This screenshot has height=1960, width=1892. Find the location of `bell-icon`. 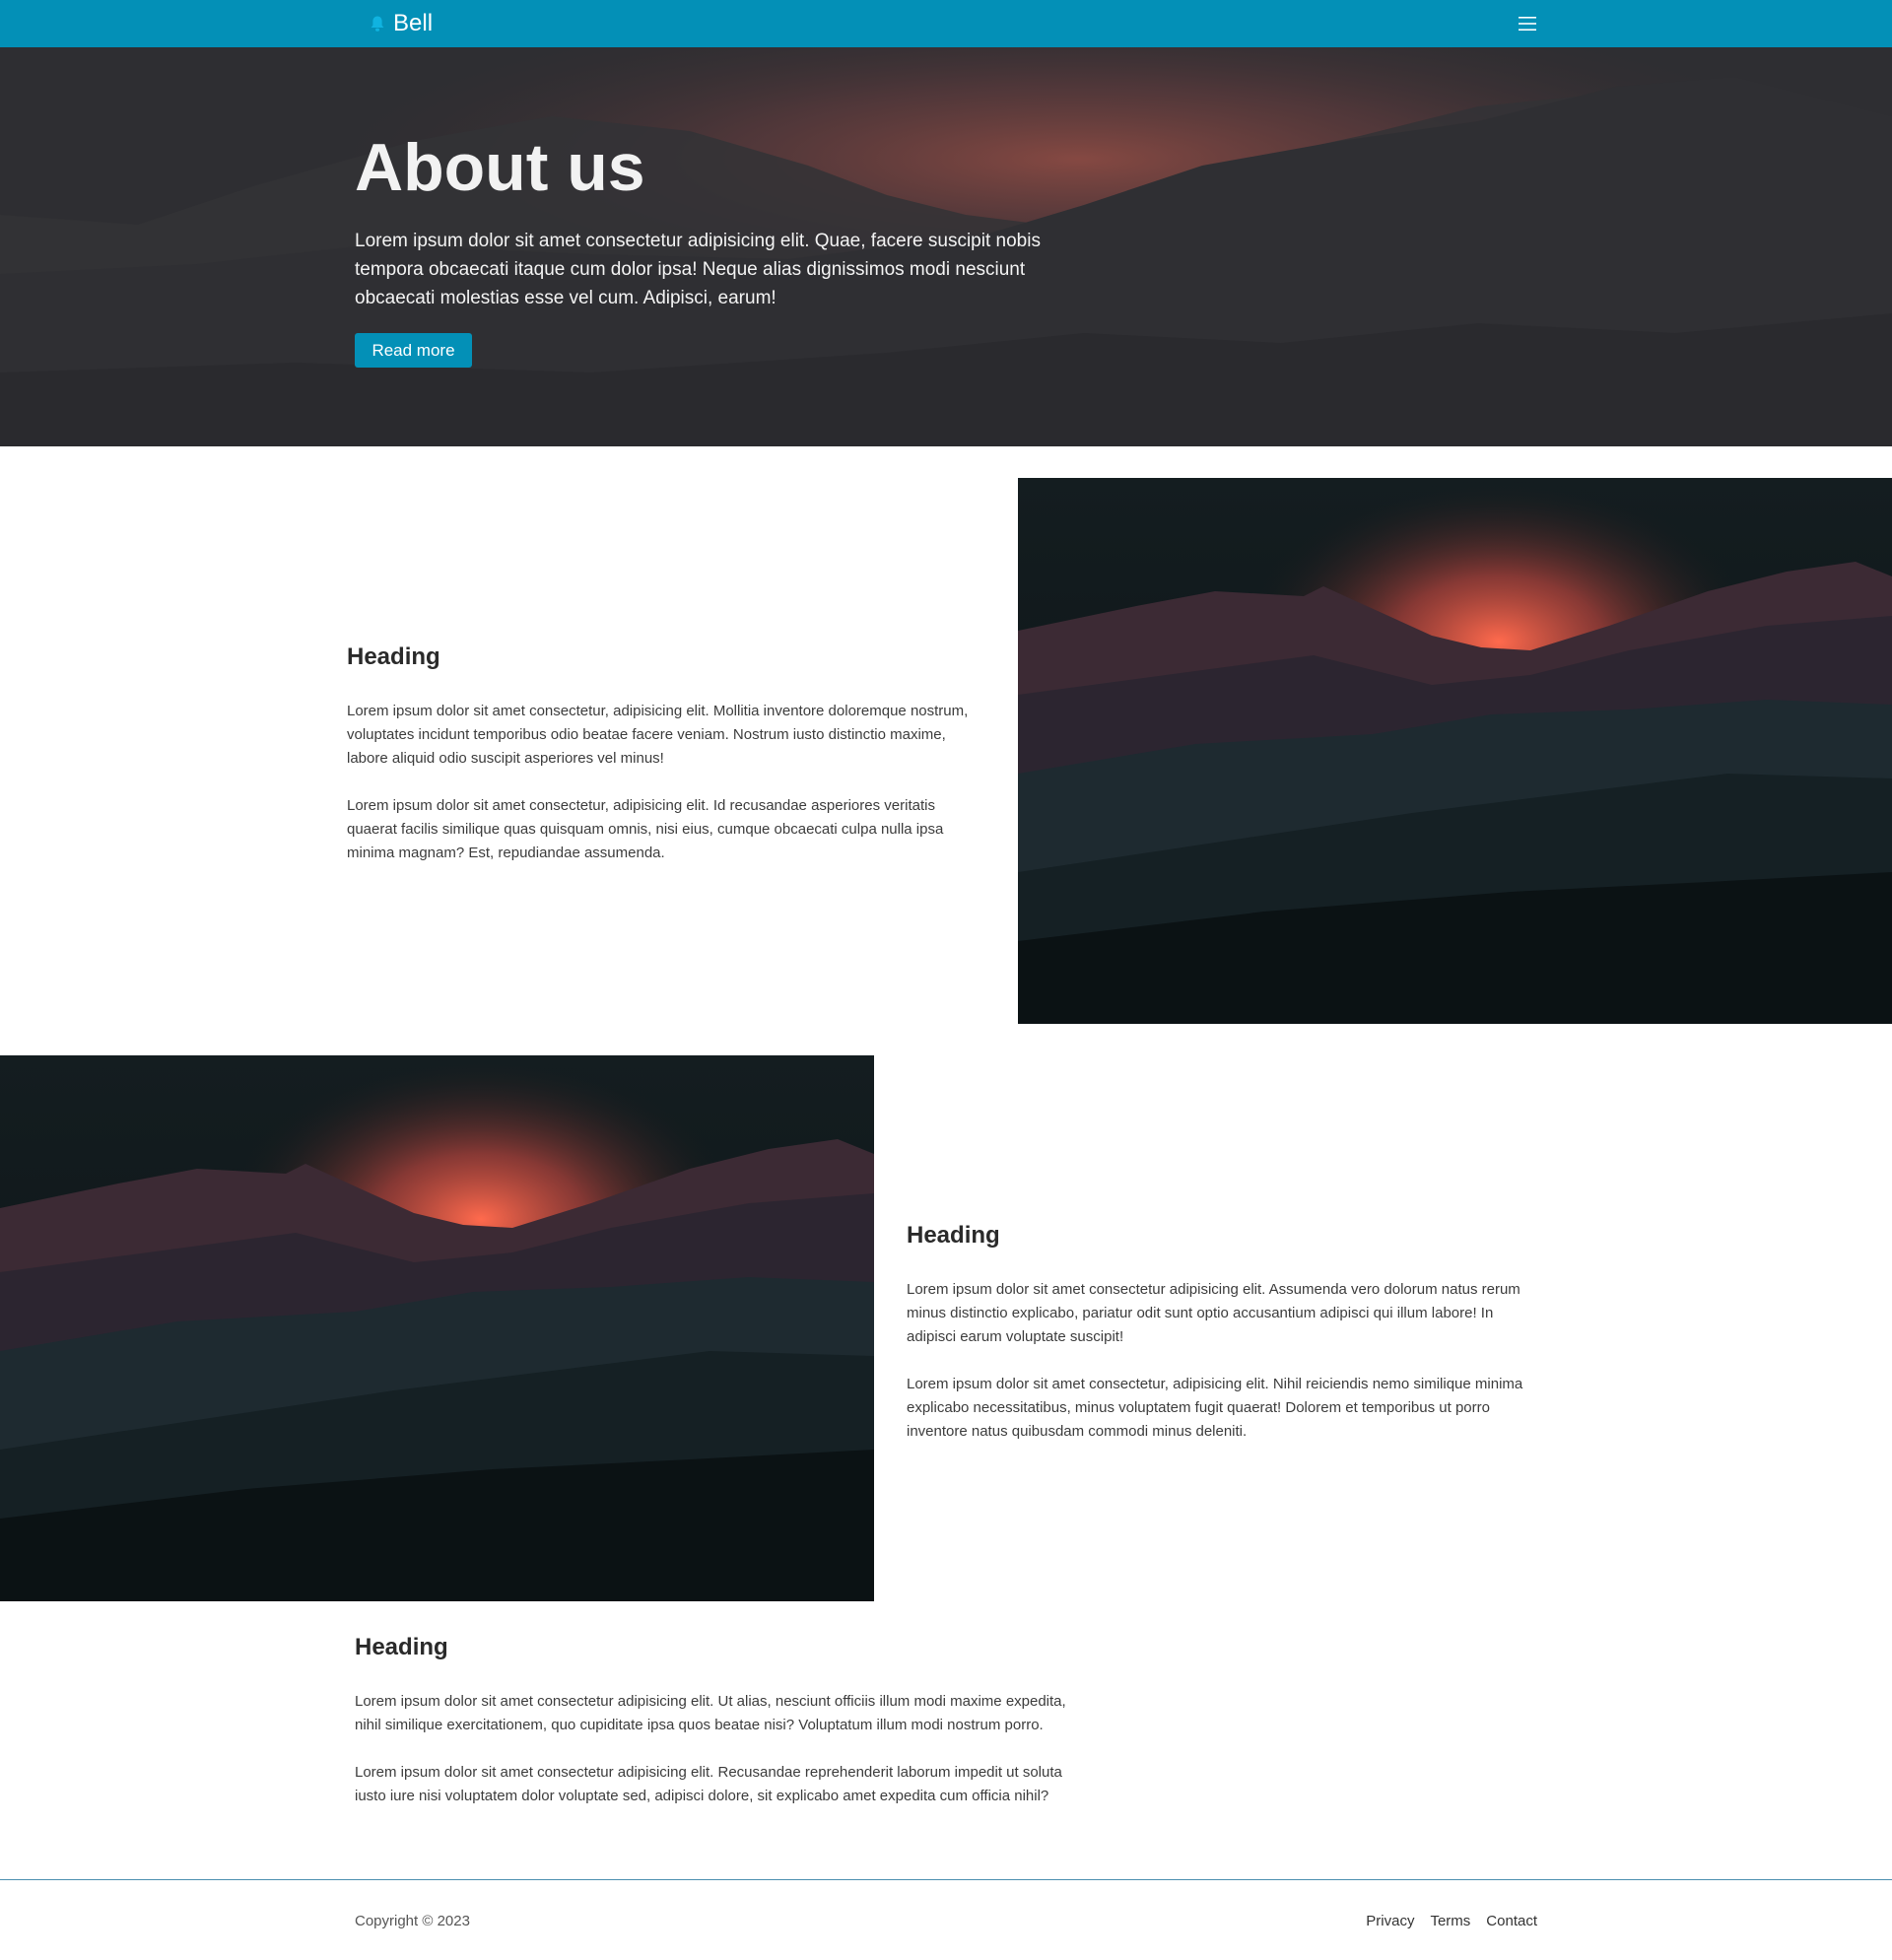

bell-icon is located at coordinates (377, 24).